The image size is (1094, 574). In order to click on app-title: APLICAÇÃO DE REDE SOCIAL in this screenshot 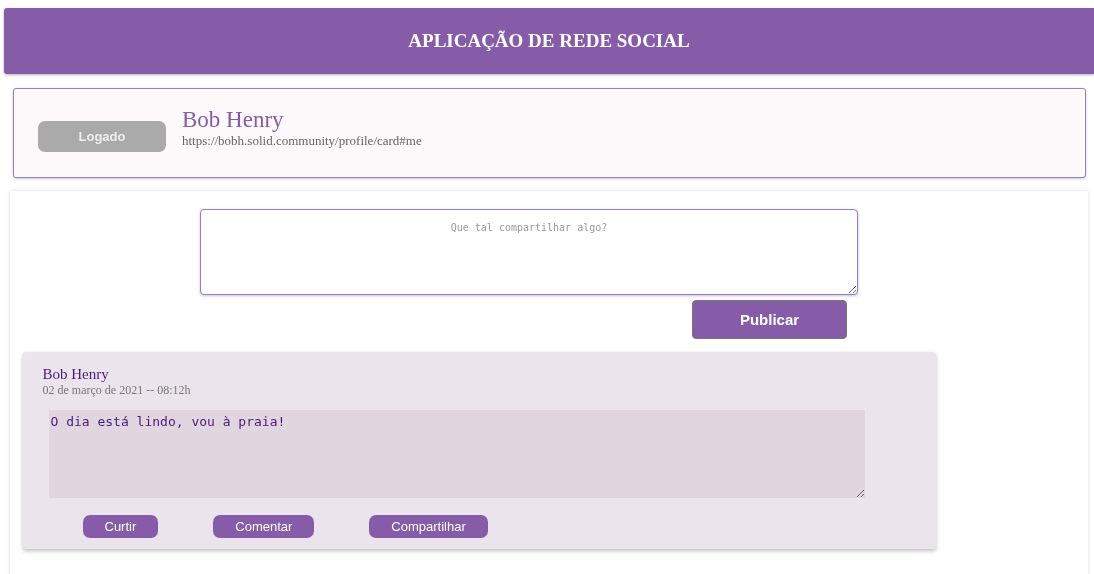, I will do `click(549, 41)`.